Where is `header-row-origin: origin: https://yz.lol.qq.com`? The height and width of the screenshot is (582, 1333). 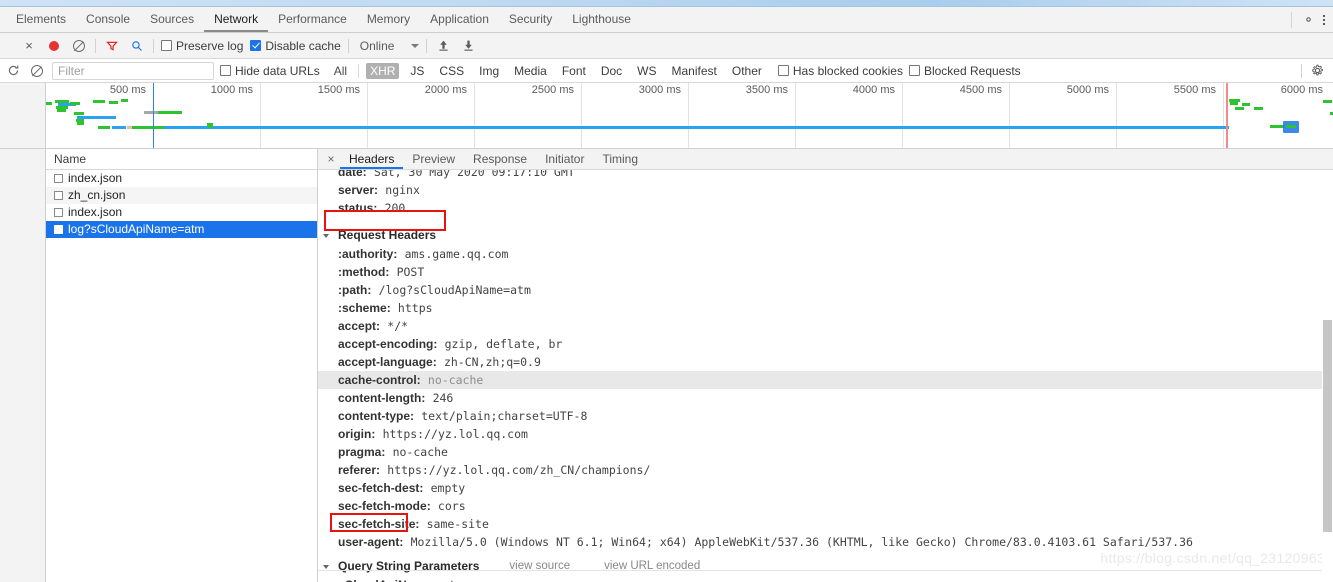 header-row-origin: origin: https://yz.lol.qq.com is located at coordinates (825, 434).